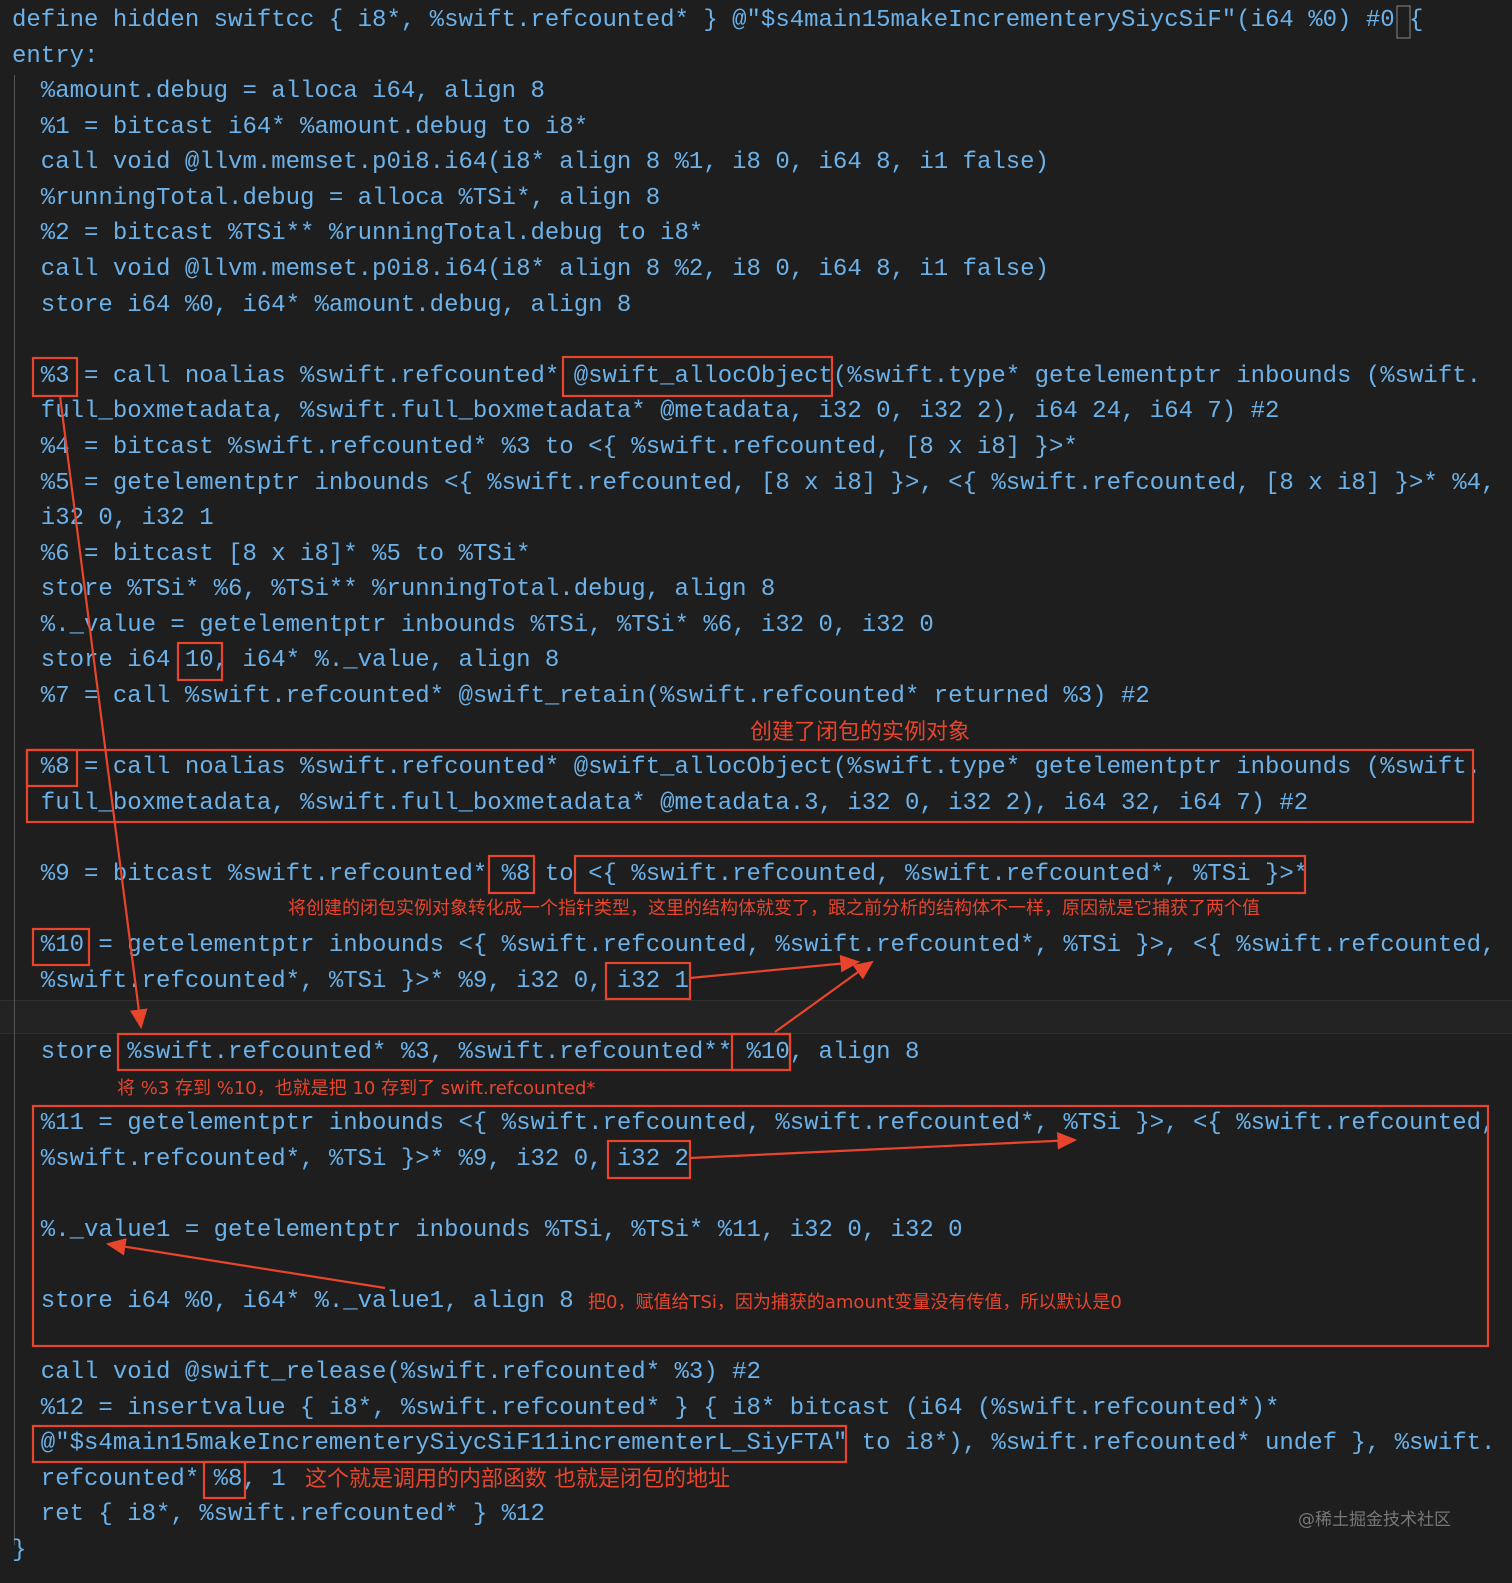 This screenshot has height=1583, width=1512. Describe the element at coordinates (750, 786) in the screenshot. I see `highlight-box-percent8-call` at that location.